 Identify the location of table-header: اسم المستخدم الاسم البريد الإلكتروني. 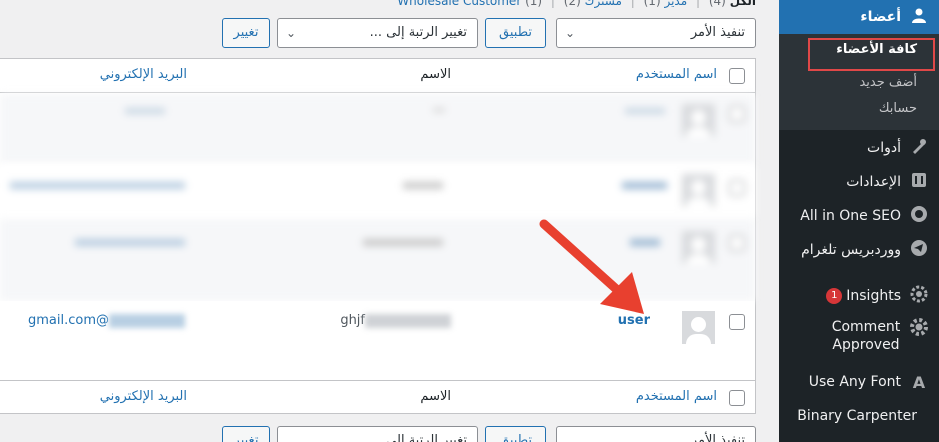
(377, 76).